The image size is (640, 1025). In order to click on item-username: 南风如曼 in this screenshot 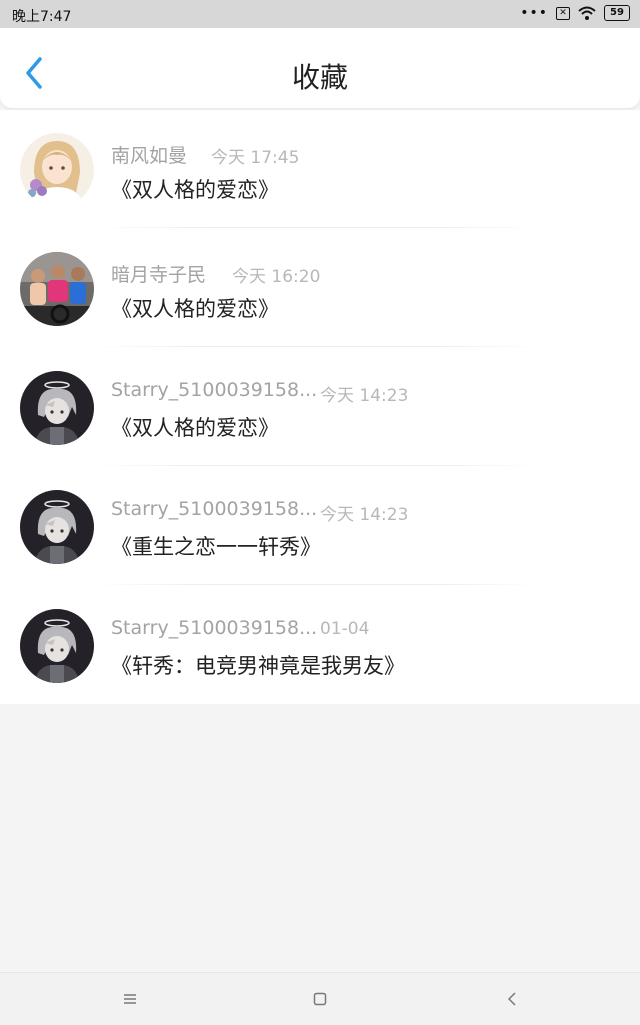, I will do `click(149, 154)`.